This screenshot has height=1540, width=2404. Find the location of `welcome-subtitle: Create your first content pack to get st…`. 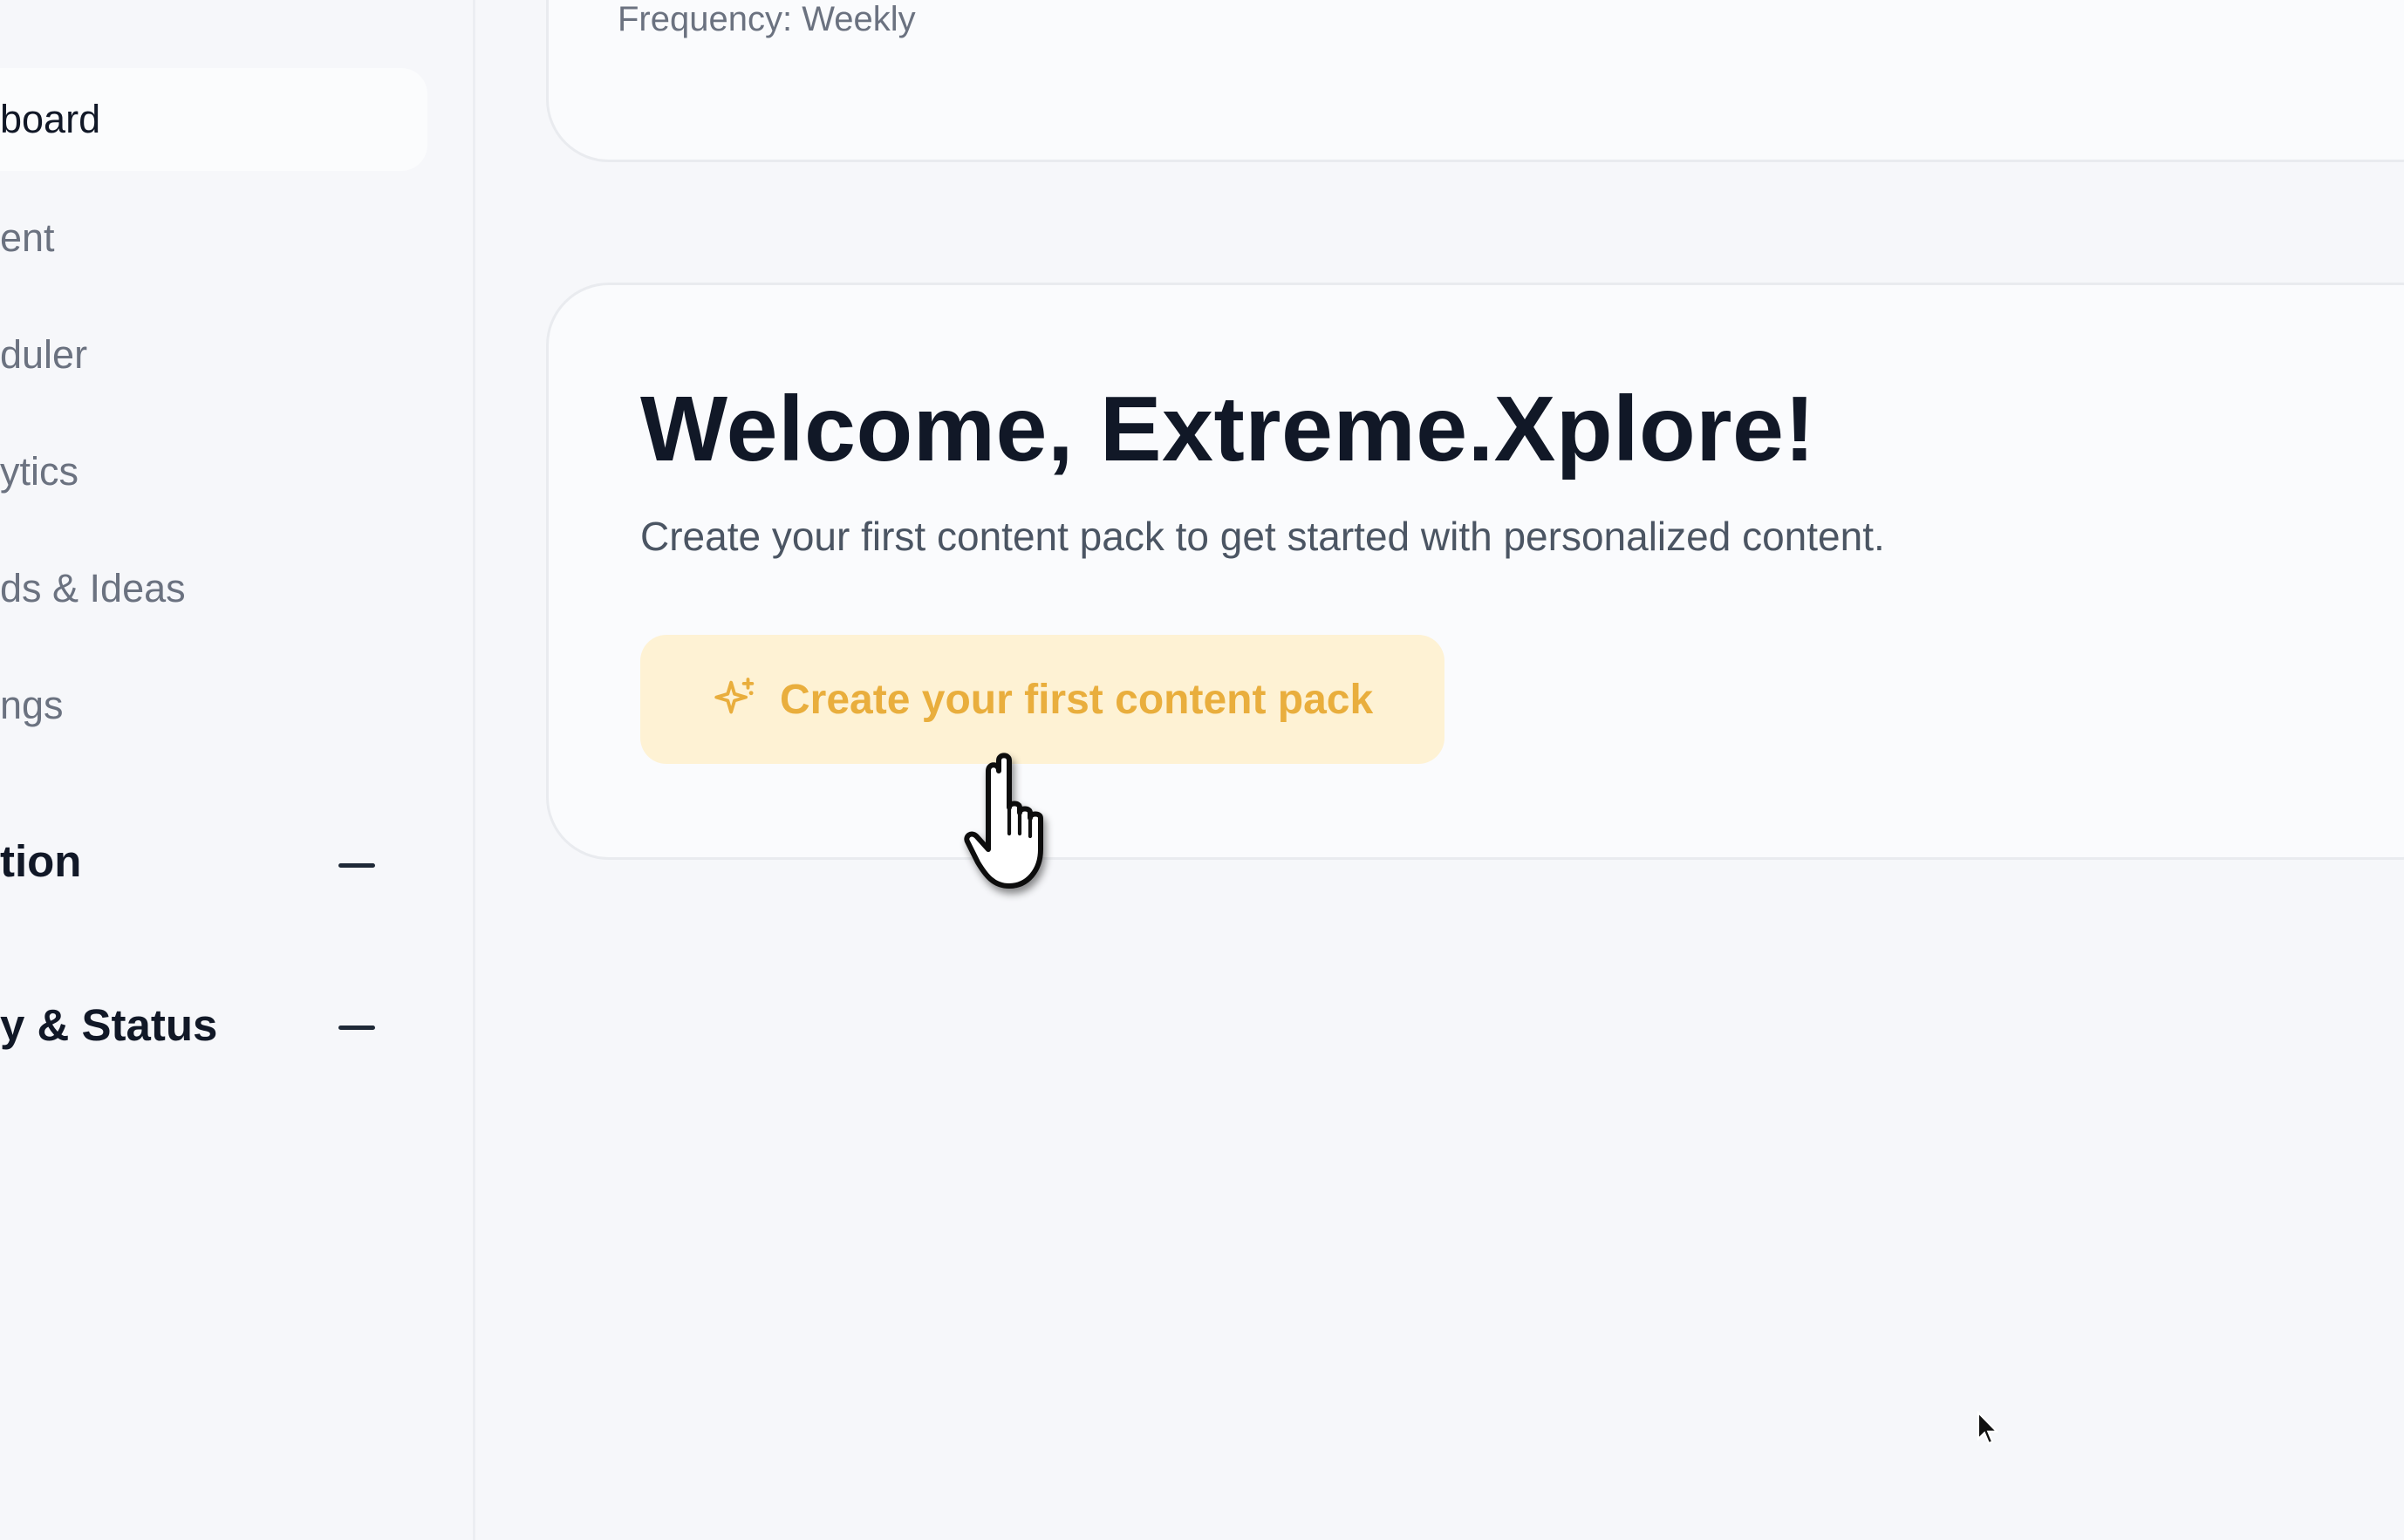

welcome-subtitle: Create your first content pack to get st… is located at coordinates (1263, 537).